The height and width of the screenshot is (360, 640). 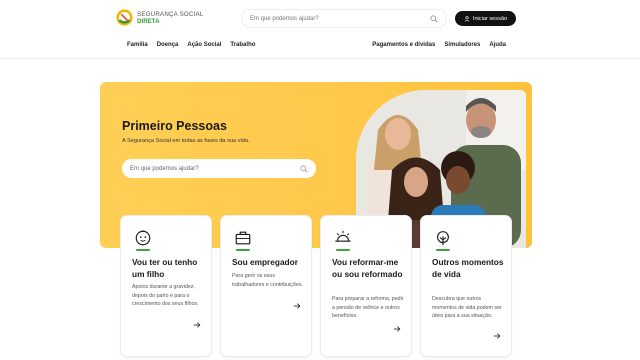 I want to click on card-title: Outros momentos de vida, so click(x=468, y=268).